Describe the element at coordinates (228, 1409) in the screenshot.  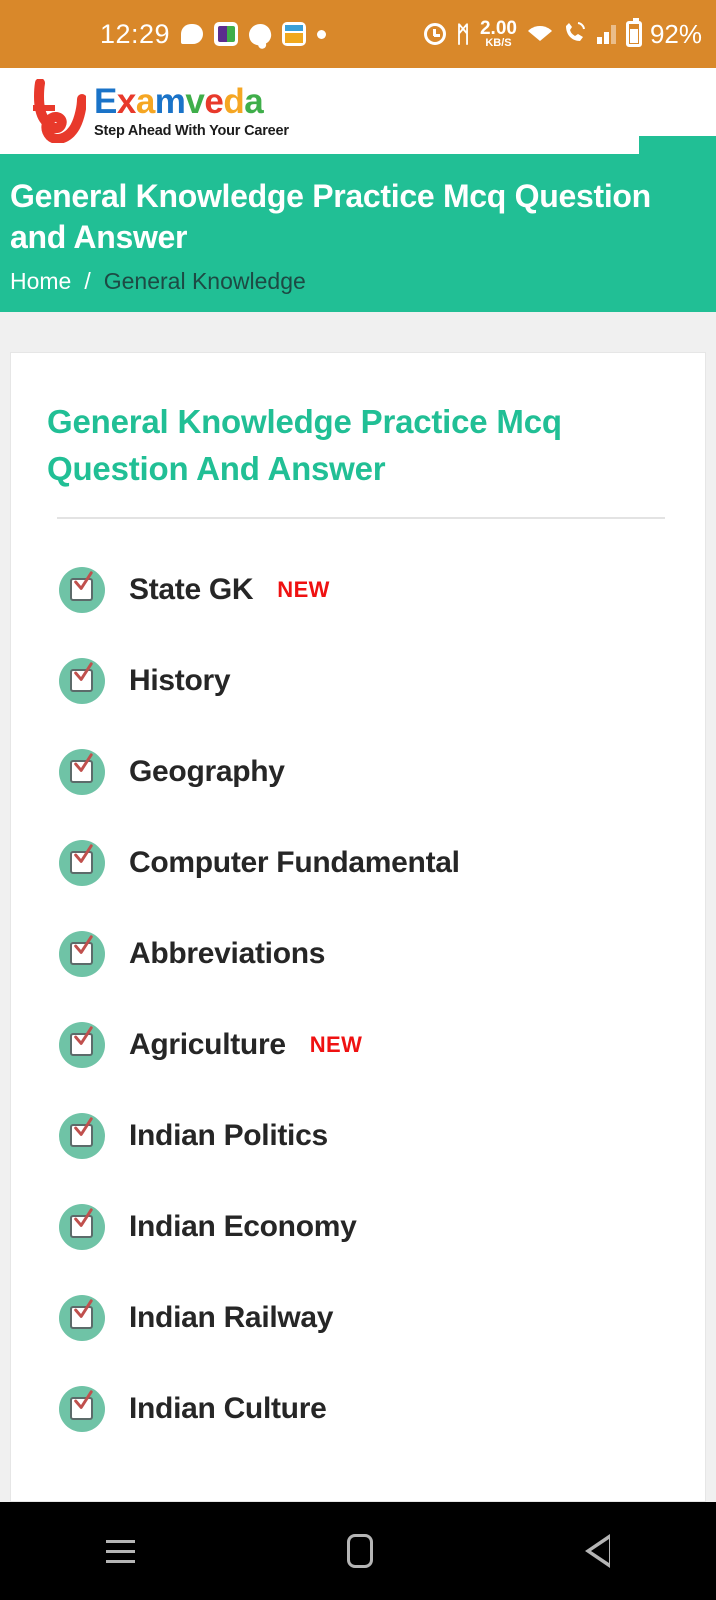
I see `list-item-label: Indian Culture` at that location.